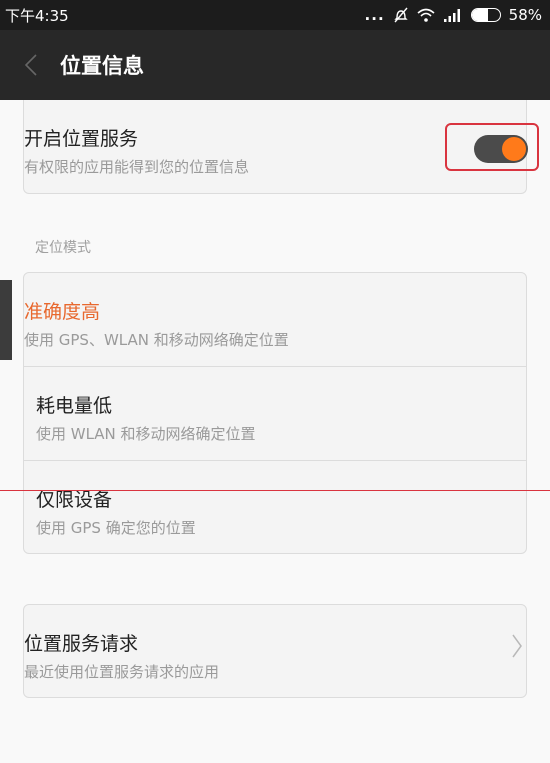  I want to click on mode-section-label: 定位模式, so click(63, 248).